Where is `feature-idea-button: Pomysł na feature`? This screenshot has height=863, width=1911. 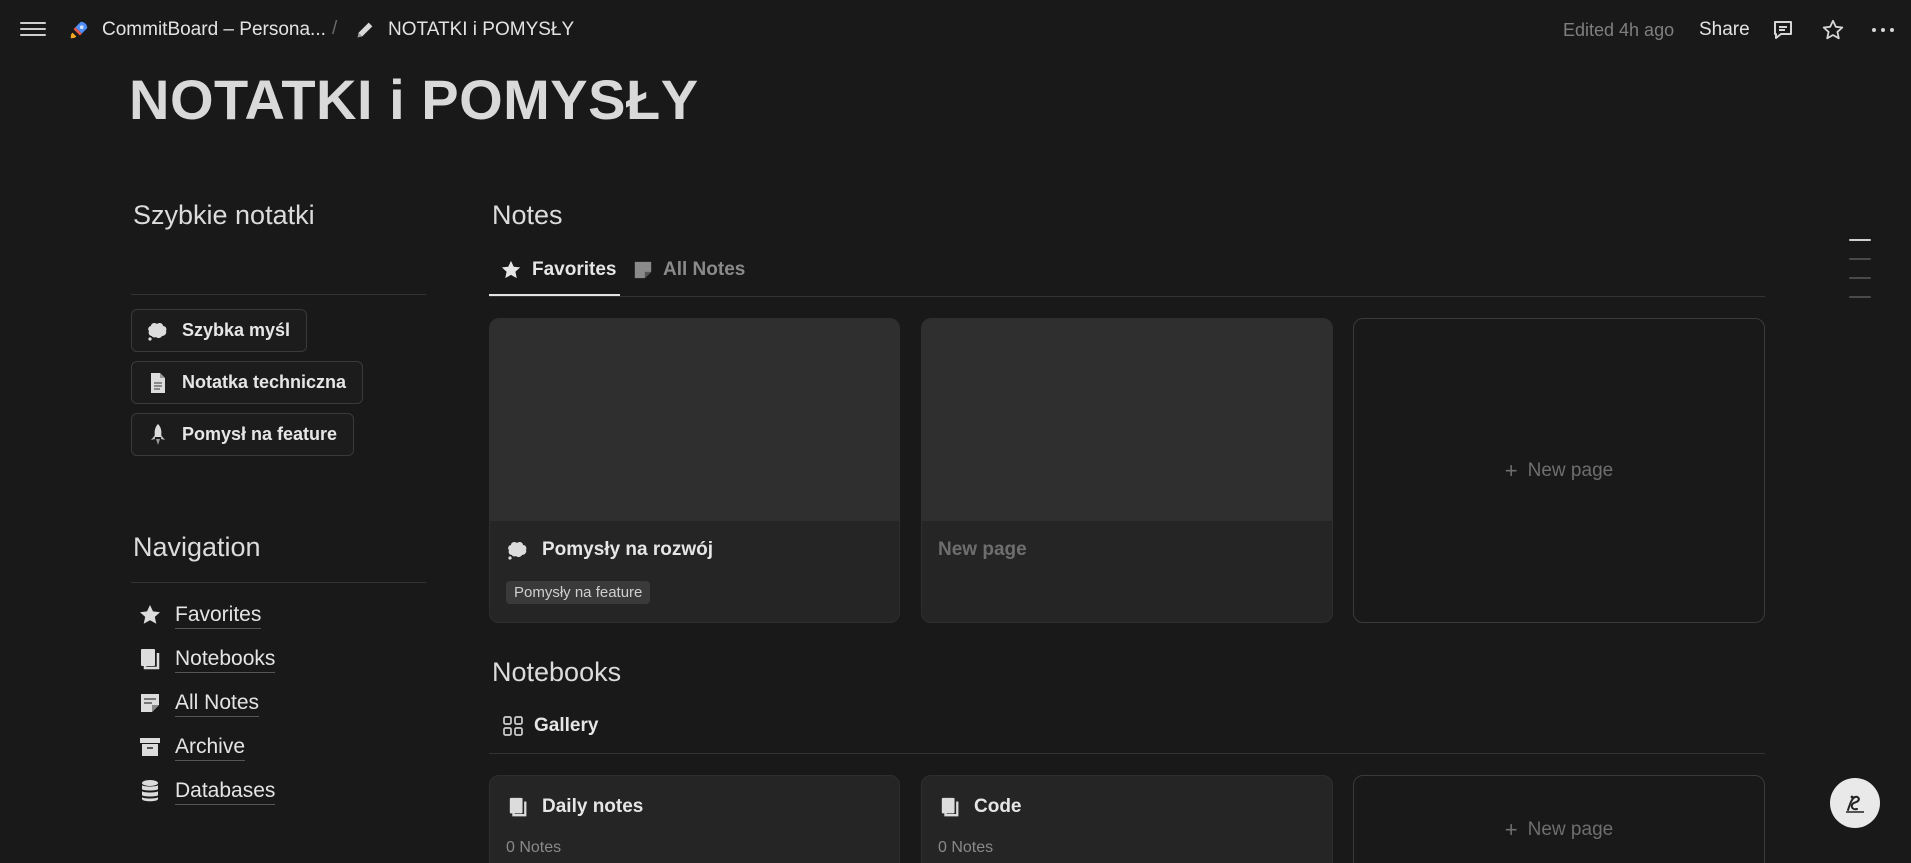 feature-idea-button: Pomysł na feature is located at coordinates (243, 434).